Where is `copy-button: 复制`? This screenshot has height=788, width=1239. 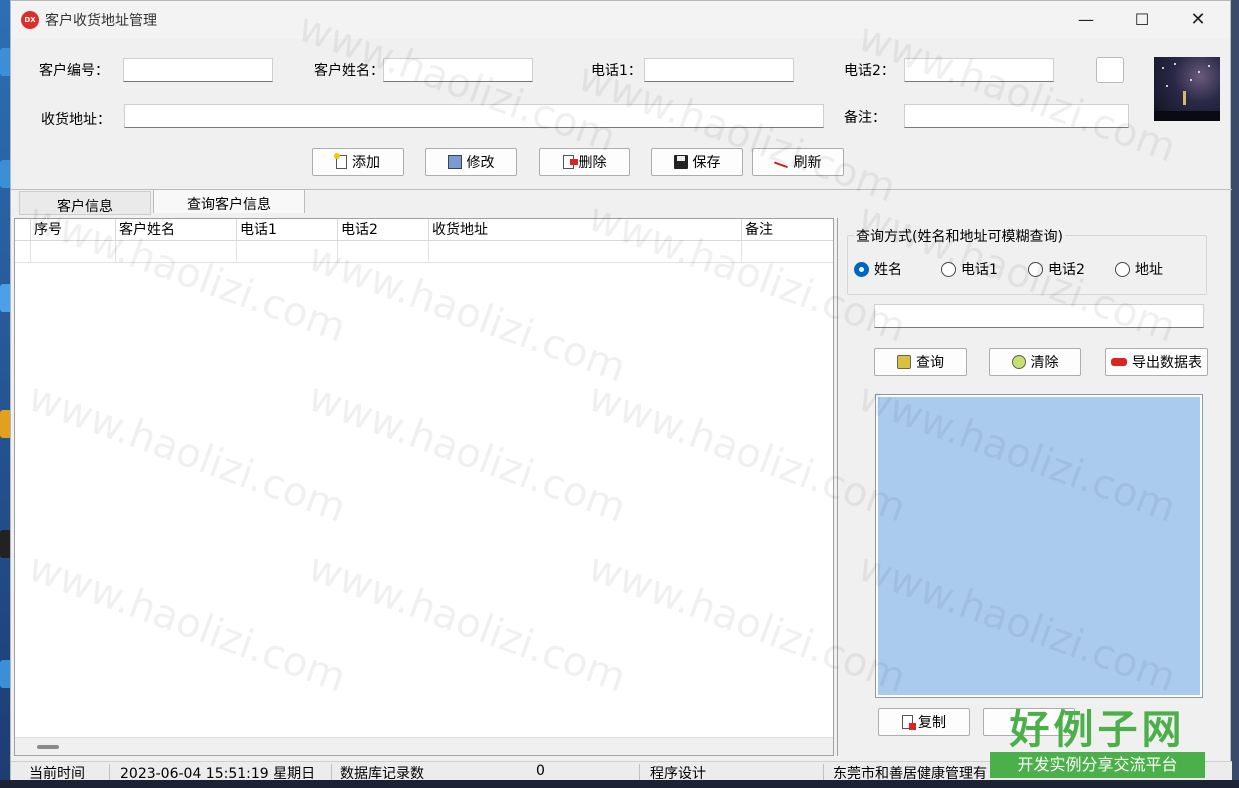
copy-button: 复制 is located at coordinates (924, 722).